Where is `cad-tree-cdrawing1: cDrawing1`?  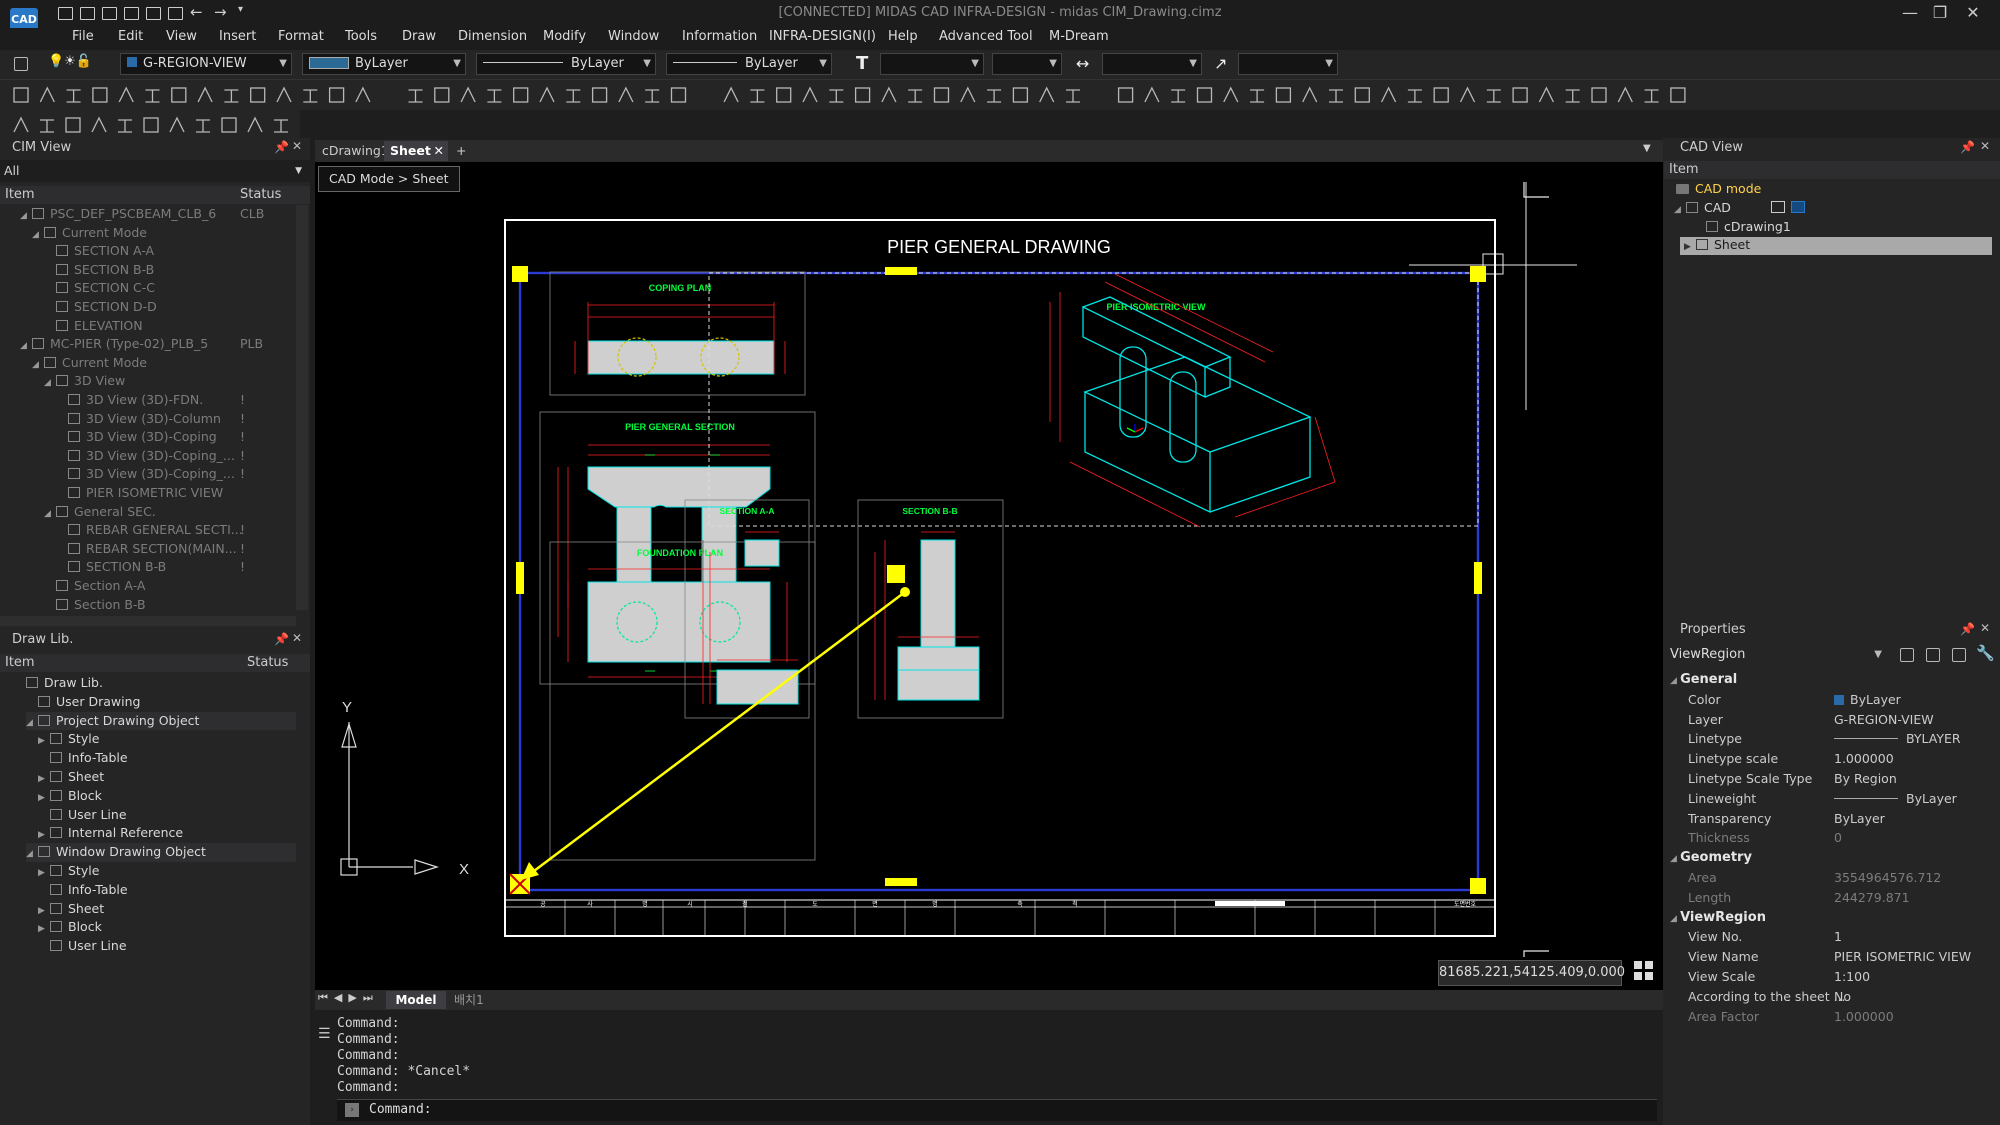
cad-tree-cdrawing1: cDrawing1 is located at coordinates (1748, 227).